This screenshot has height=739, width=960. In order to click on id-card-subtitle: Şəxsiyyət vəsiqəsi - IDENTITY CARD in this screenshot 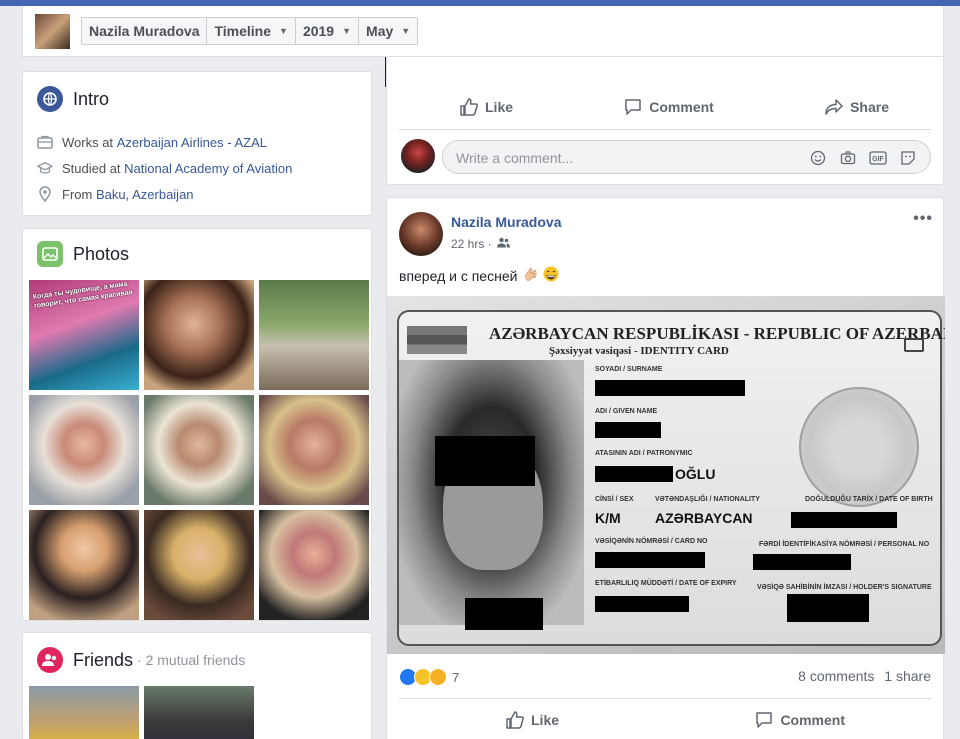, I will do `click(639, 351)`.